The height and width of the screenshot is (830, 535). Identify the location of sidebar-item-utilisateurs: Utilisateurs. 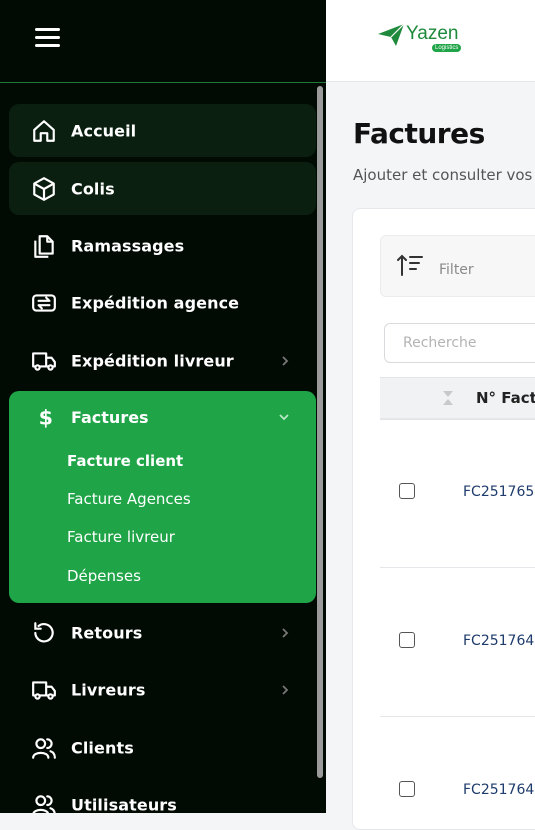
(162, 795).